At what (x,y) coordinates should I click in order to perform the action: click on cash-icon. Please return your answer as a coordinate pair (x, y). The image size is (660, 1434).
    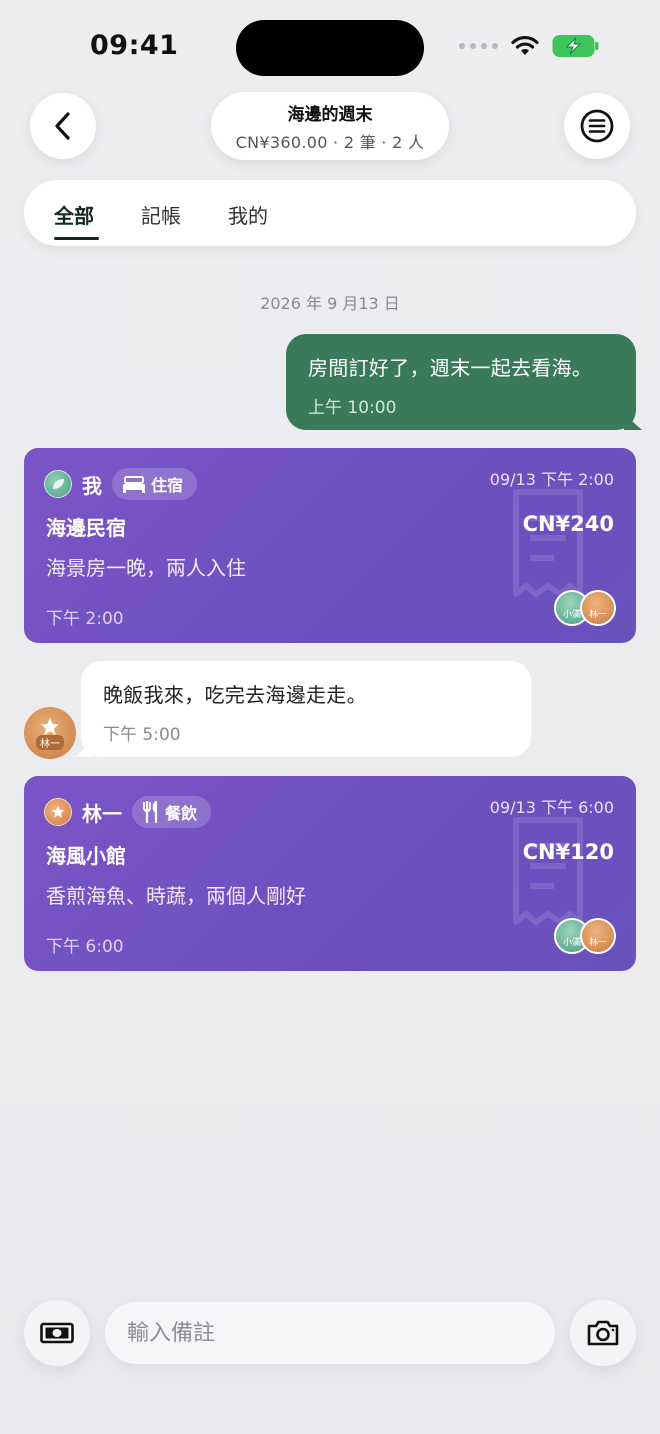
    Looking at the image, I should click on (57, 1333).